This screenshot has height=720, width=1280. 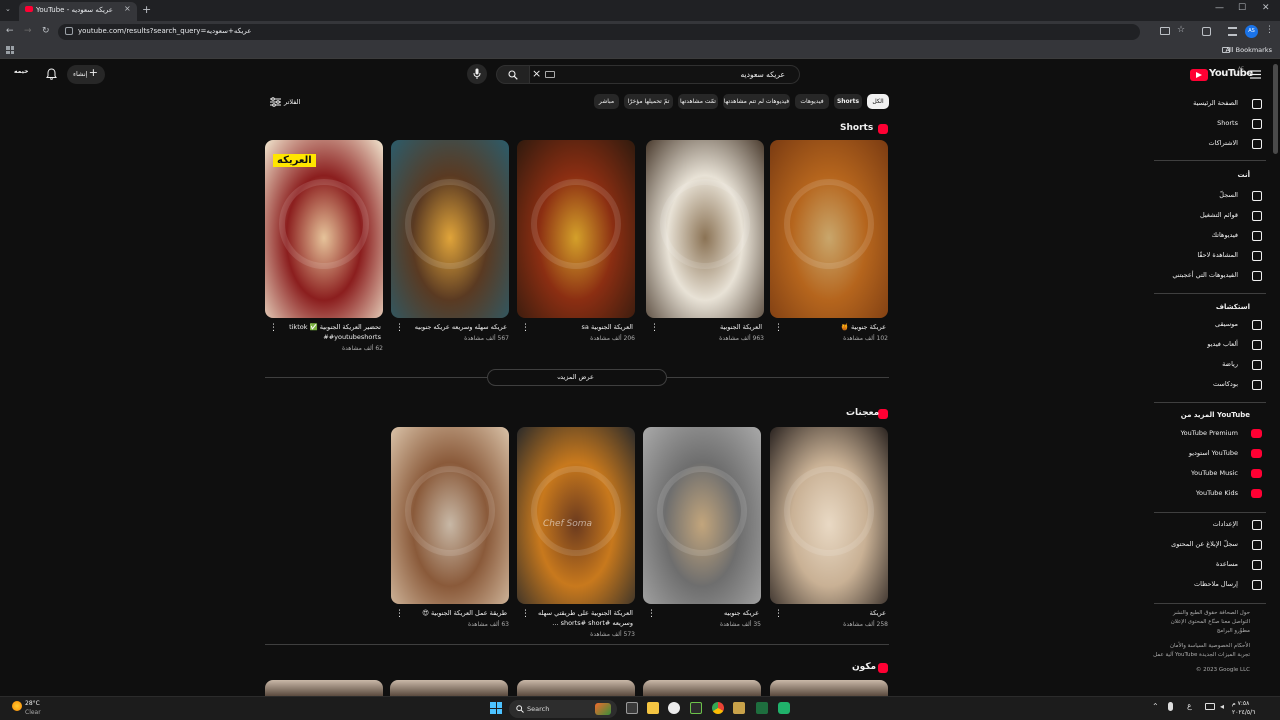 I want to click on windows-start-icon, so click(x=496, y=708).